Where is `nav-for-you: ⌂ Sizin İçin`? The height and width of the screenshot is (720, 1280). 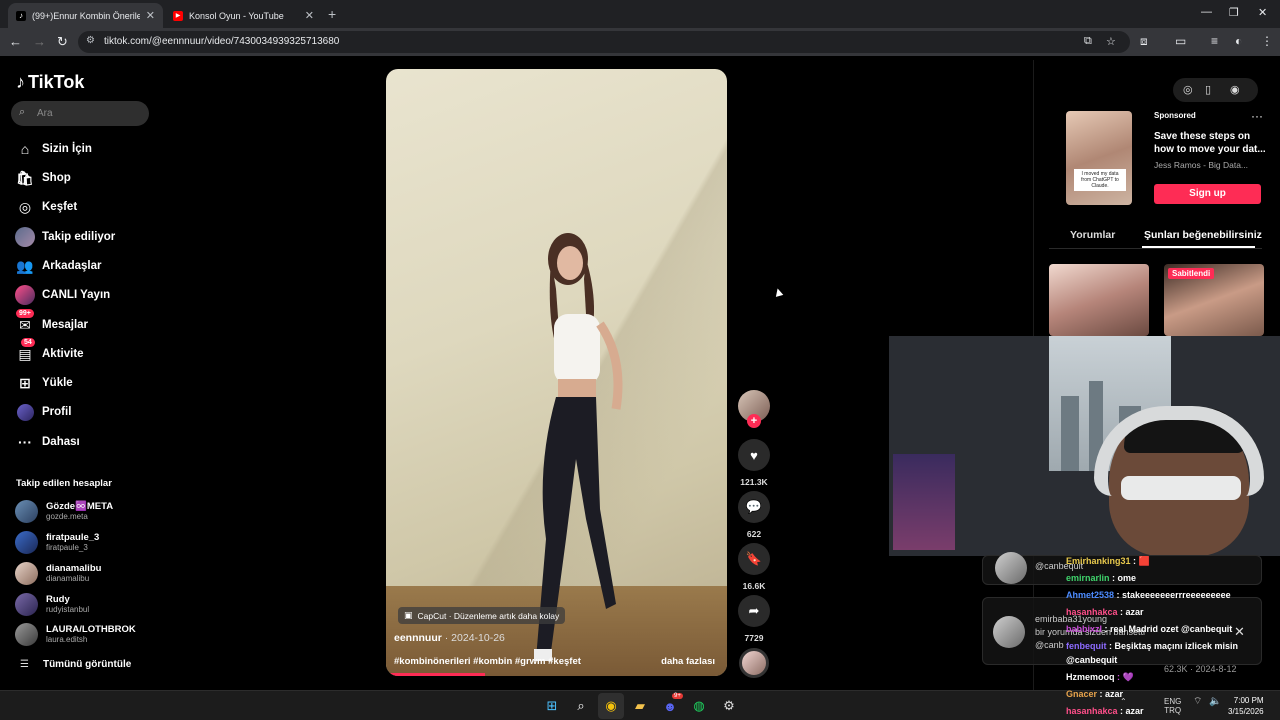 nav-for-you: ⌂ Sizin İçin is located at coordinates (53, 149).